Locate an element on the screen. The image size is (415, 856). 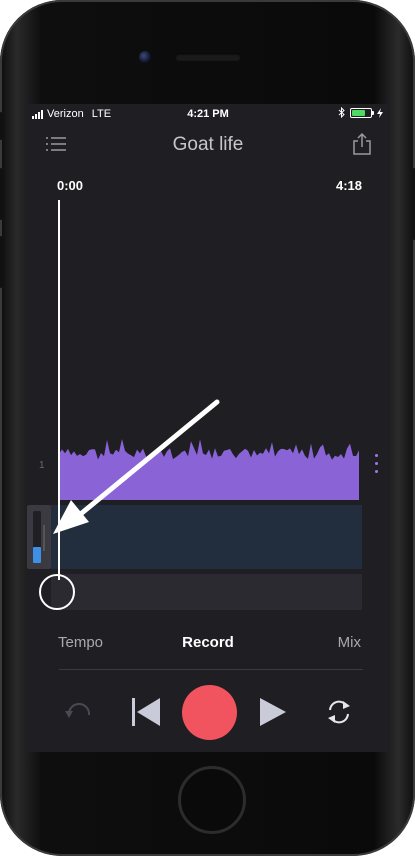
battery-icon is located at coordinates (362, 112).